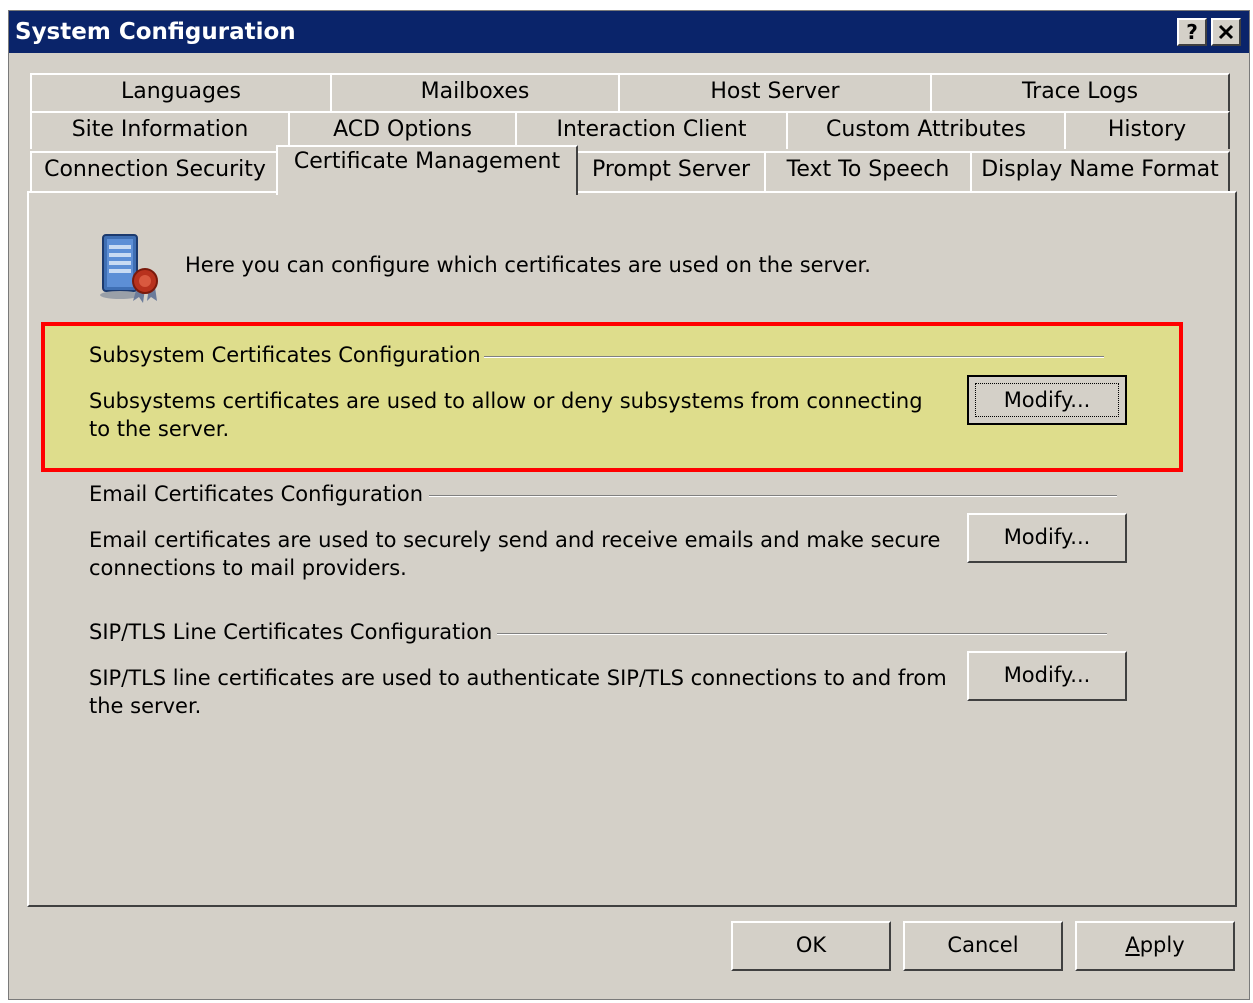 This screenshot has height=1003, width=1253. What do you see at coordinates (1100, 171) in the screenshot?
I see `tab-display-name-format: Display Name Format` at bounding box center [1100, 171].